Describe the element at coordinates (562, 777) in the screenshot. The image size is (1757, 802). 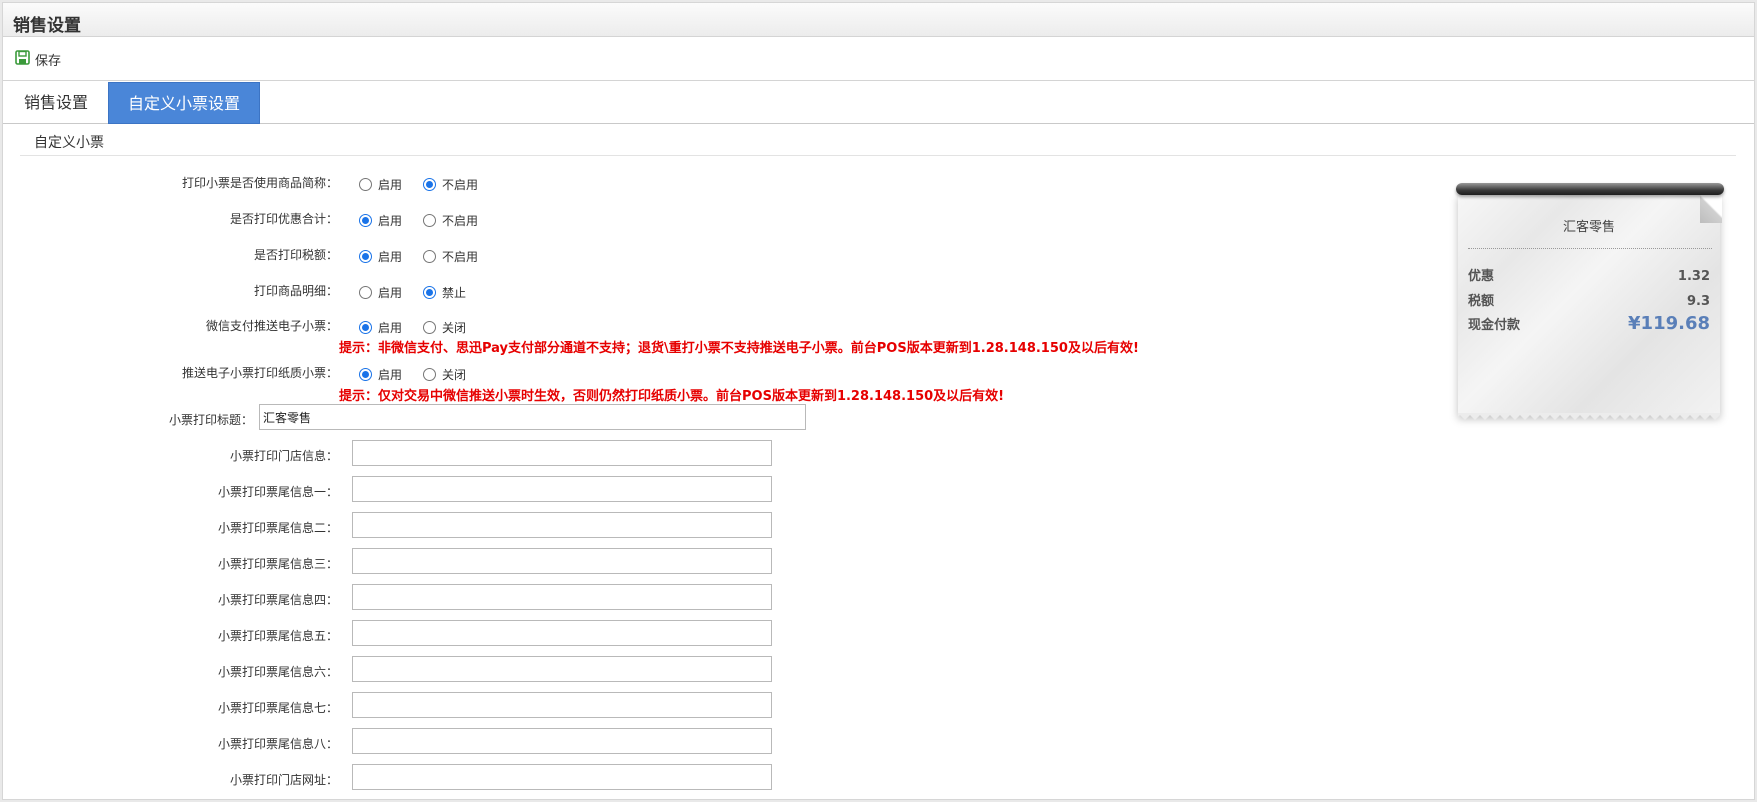
I see `store-url-input` at that location.